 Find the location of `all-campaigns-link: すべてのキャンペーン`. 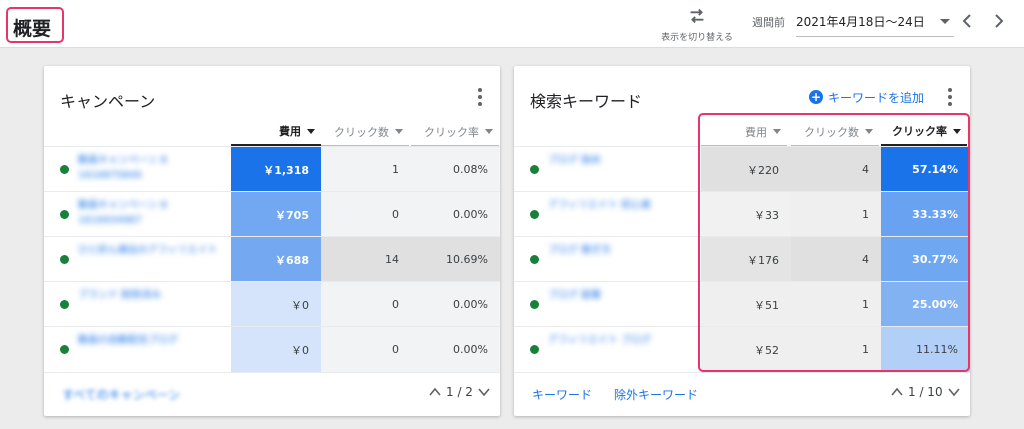

all-campaigns-link: すべてのキャンペーン is located at coordinates (121, 394).